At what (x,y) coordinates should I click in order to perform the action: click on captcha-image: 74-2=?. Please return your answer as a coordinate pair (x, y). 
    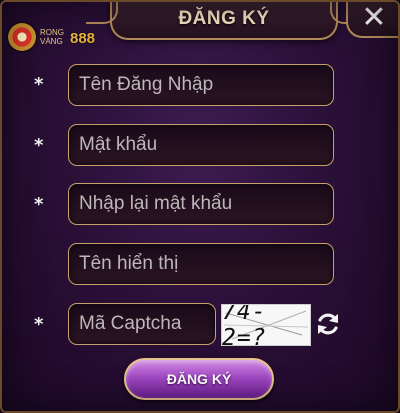
    Looking at the image, I should click on (266, 325).